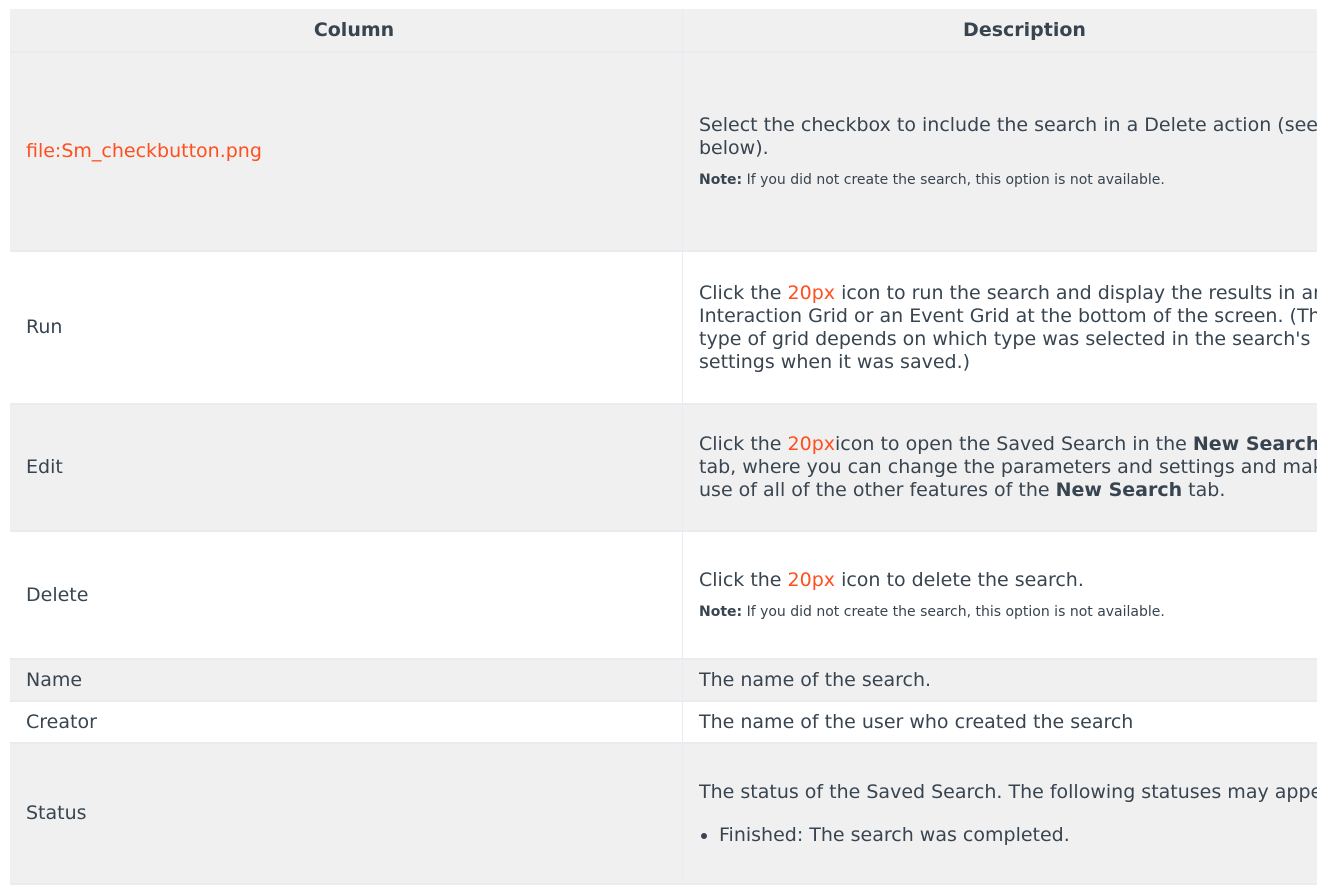  Describe the element at coordinates (346, 151) in the screenshot. I see `column-cell: file:Sm_checkbutton.png` at that location.